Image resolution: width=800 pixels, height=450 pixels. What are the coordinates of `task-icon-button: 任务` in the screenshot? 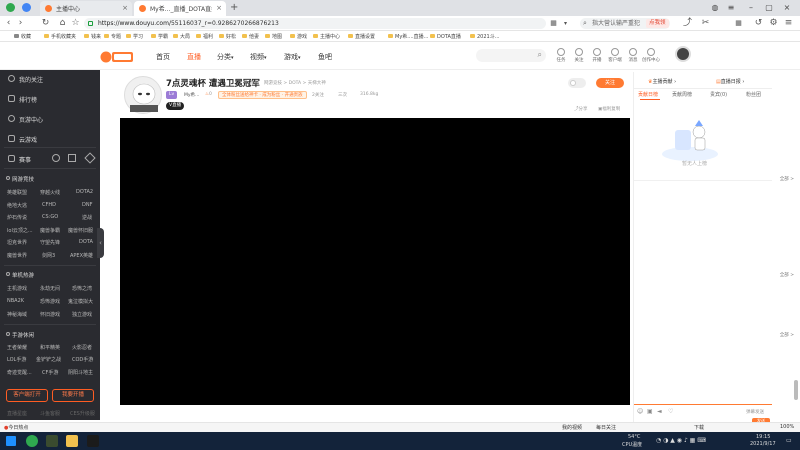 It's located at (561, 55).